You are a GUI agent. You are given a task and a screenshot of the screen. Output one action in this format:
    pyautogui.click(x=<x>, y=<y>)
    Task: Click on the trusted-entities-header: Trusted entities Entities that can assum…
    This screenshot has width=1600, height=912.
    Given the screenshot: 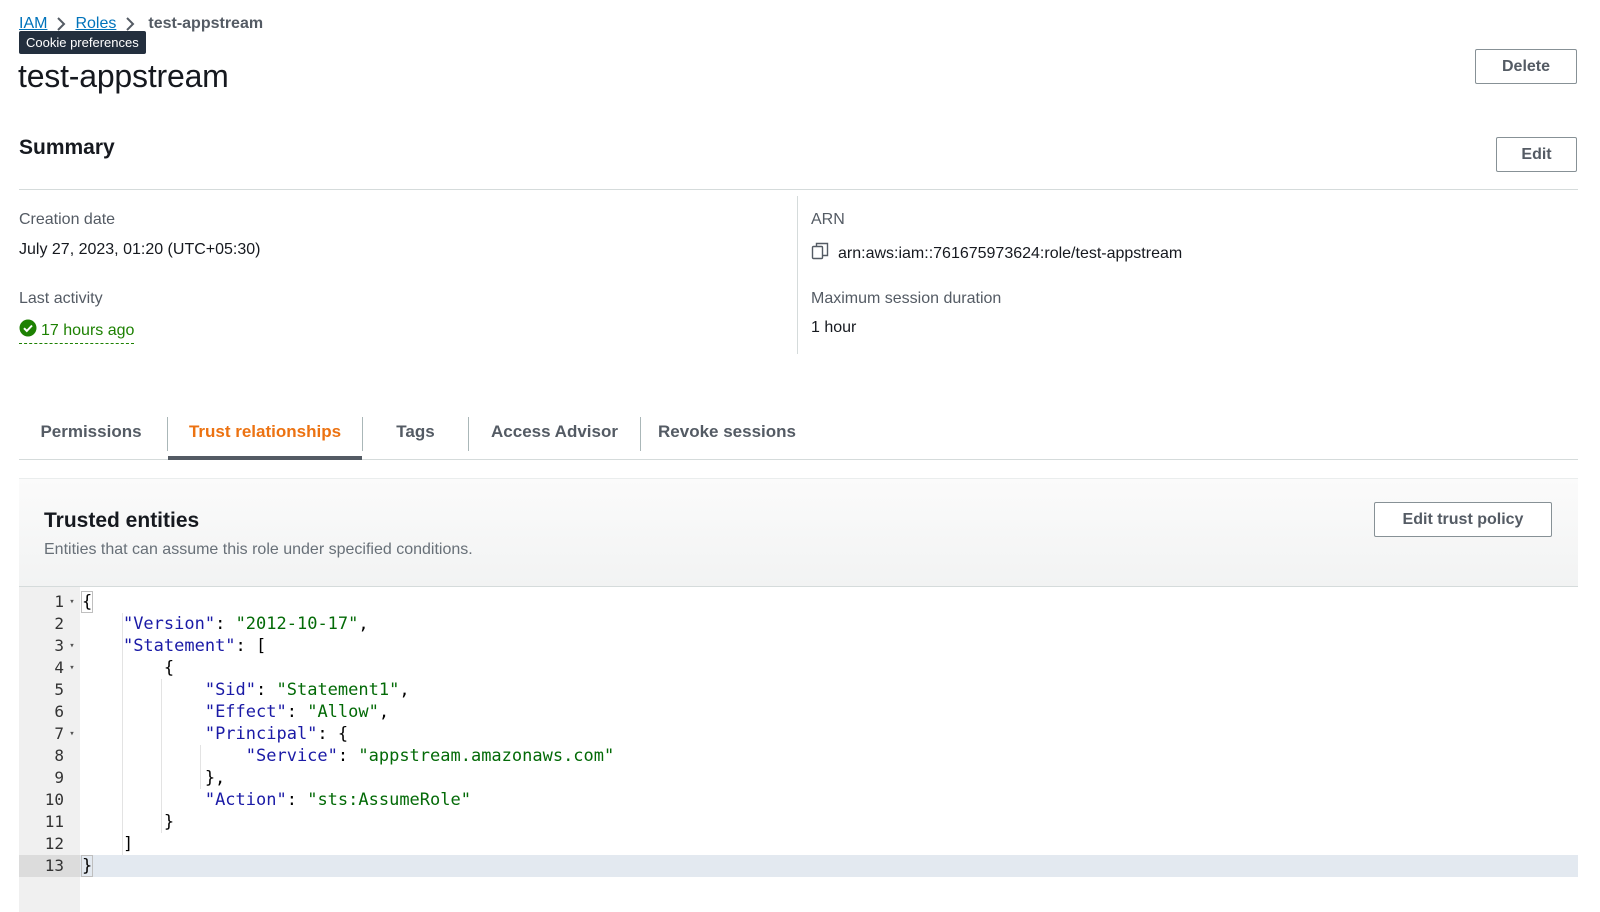 What is the action you would take?
    pyautogui.click(x=798, y=533)
    